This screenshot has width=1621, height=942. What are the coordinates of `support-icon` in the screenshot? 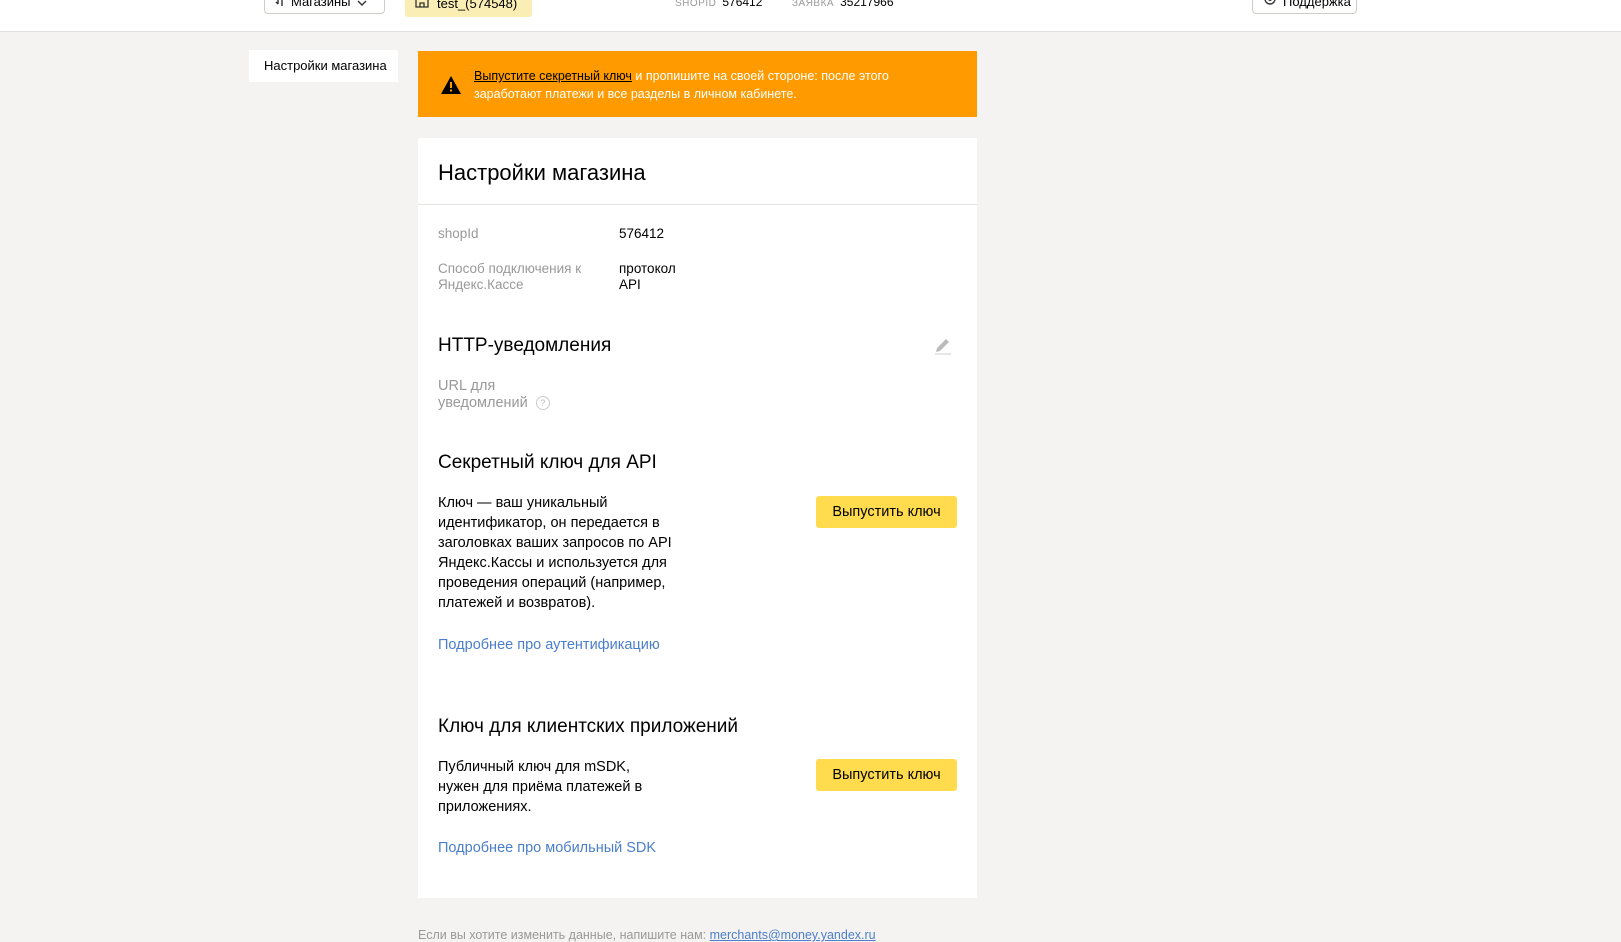 It's located at (1270, 6).